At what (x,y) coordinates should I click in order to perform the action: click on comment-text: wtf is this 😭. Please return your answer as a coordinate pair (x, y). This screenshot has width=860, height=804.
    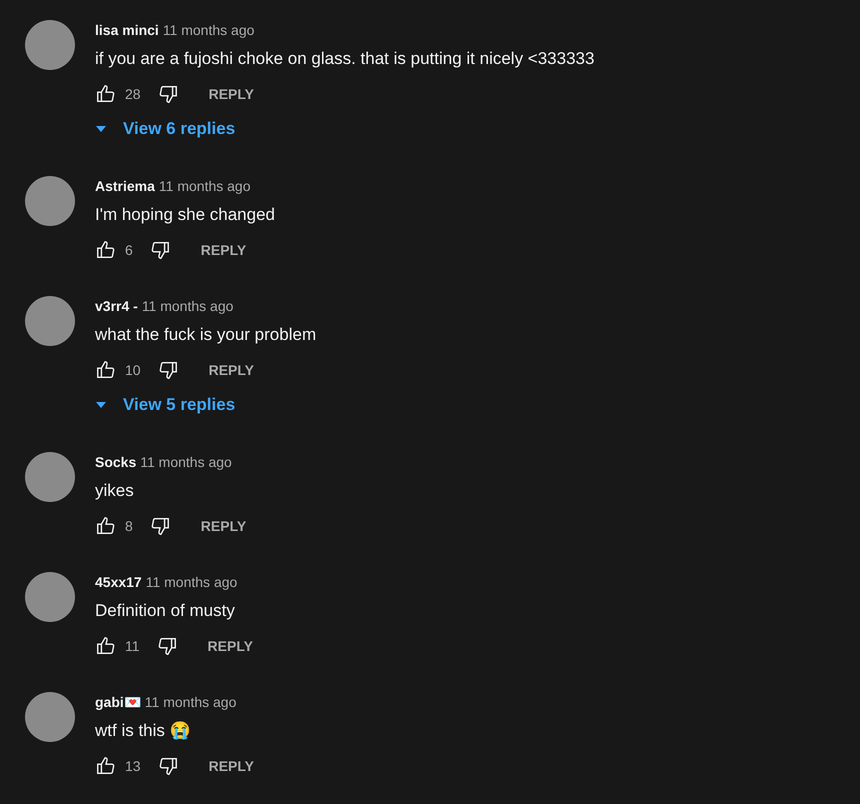
    Looking at the image, I should click on (143, 731).